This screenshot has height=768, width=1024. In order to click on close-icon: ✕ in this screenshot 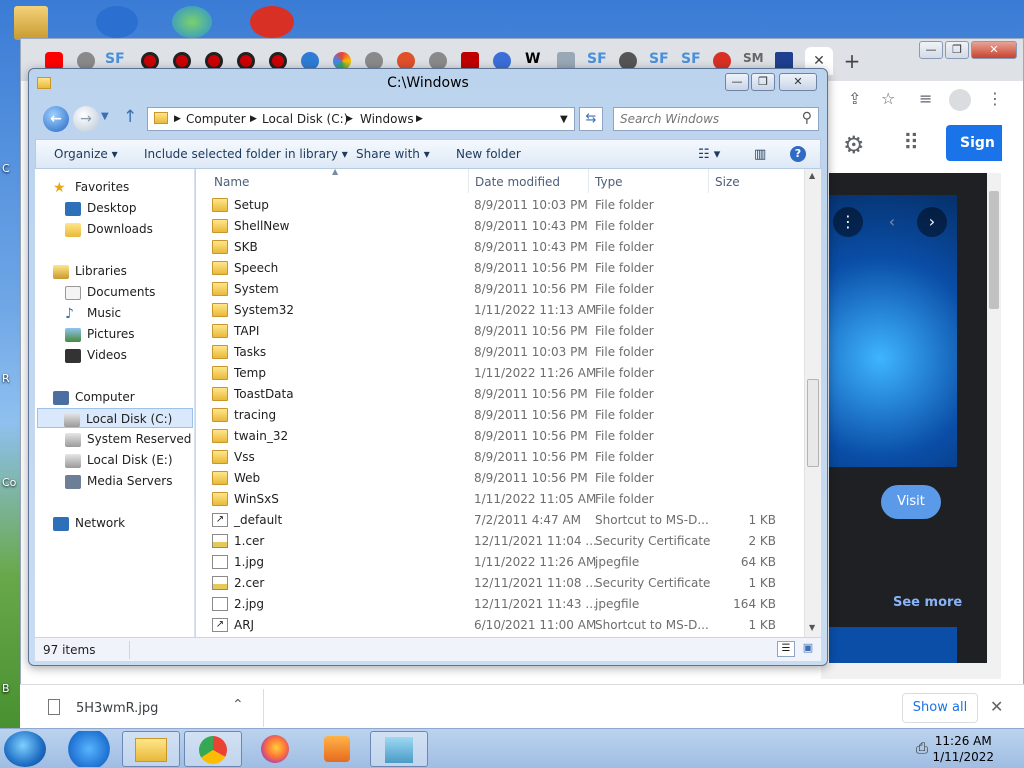, I will do `click(996, 706)`.